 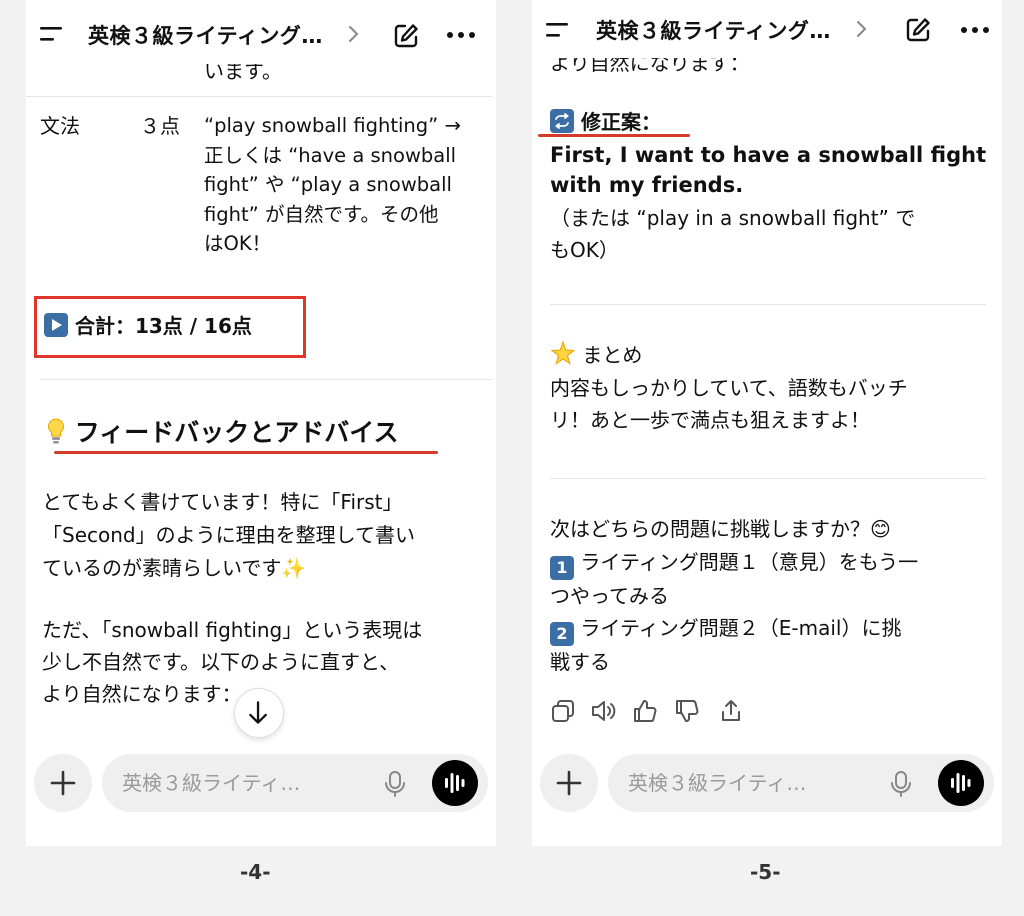 I want to click on scroll-down-button, so click(x=259, y=713).